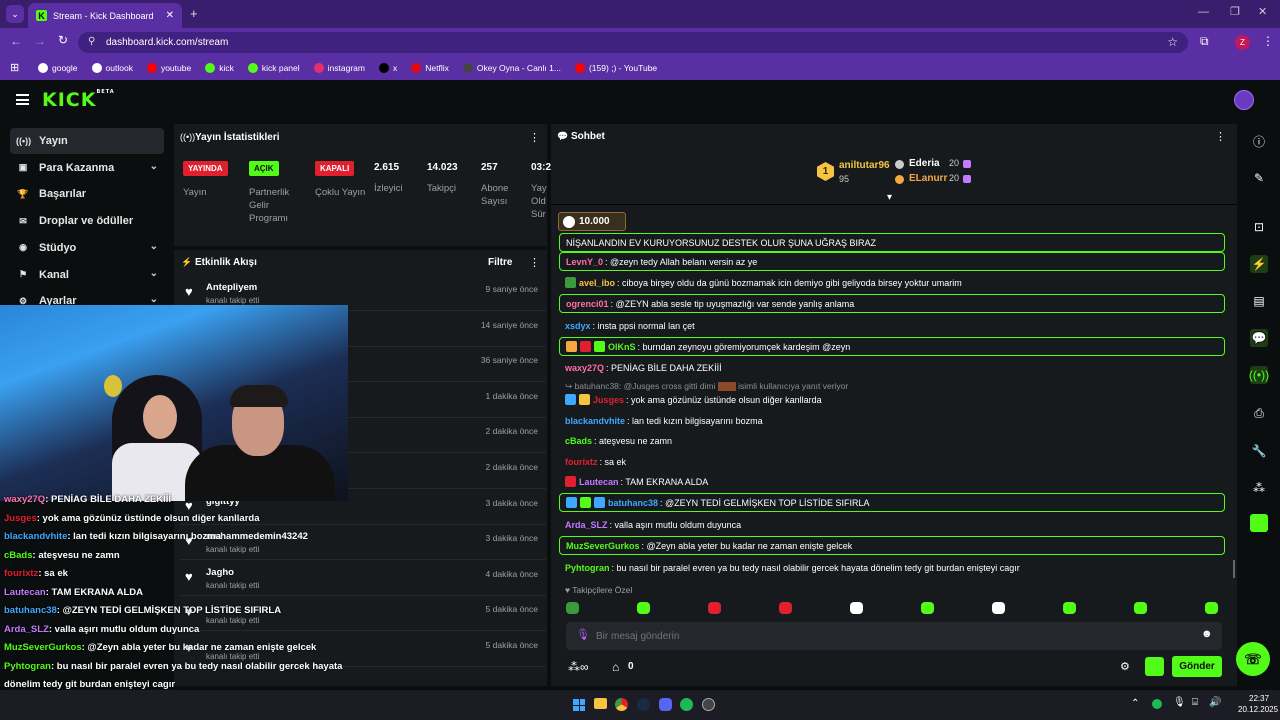  Describe the element at coordinates (22, 99) in the screenshot. I see `hamburger-menu-icon` at that location.